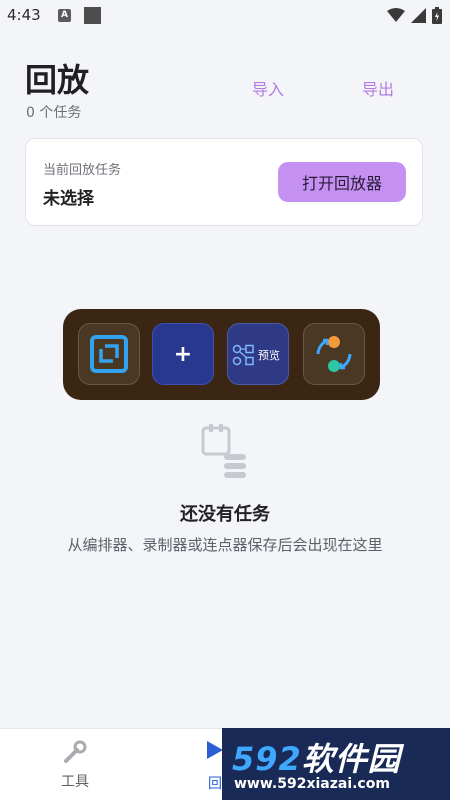 The width and height of the screenshot is (450, 801). What do you see at coordinates (54, 113) in the screenshot?
I see `task-count: 0 个任务` at bounding box center [54, 113].